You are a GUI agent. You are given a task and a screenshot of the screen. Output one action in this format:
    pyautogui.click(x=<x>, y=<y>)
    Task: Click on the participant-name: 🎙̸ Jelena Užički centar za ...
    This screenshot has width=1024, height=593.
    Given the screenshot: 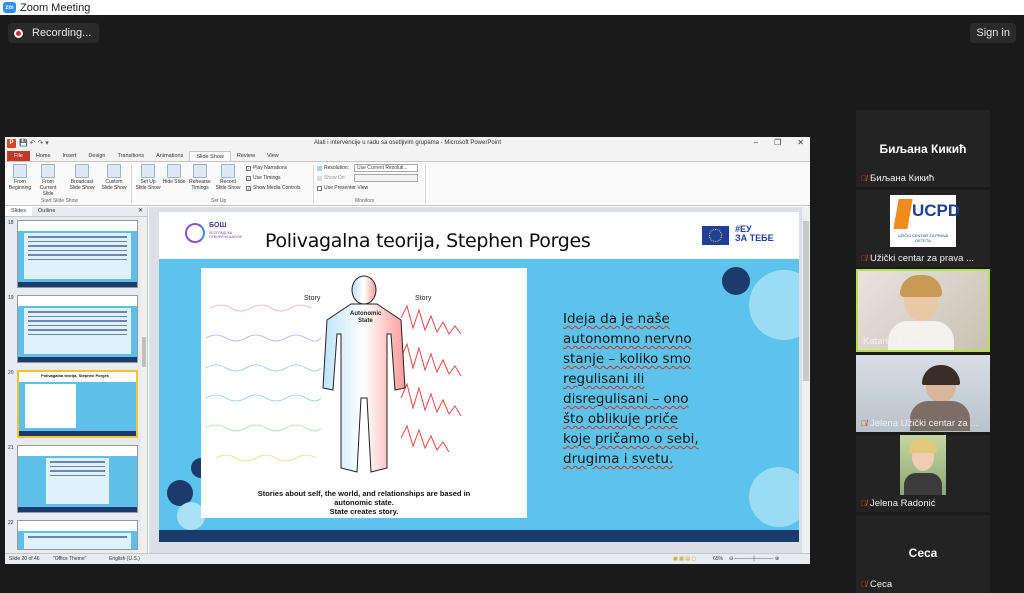 What is the action you would take?
    pyautogui.click(x=920, y=423)
    